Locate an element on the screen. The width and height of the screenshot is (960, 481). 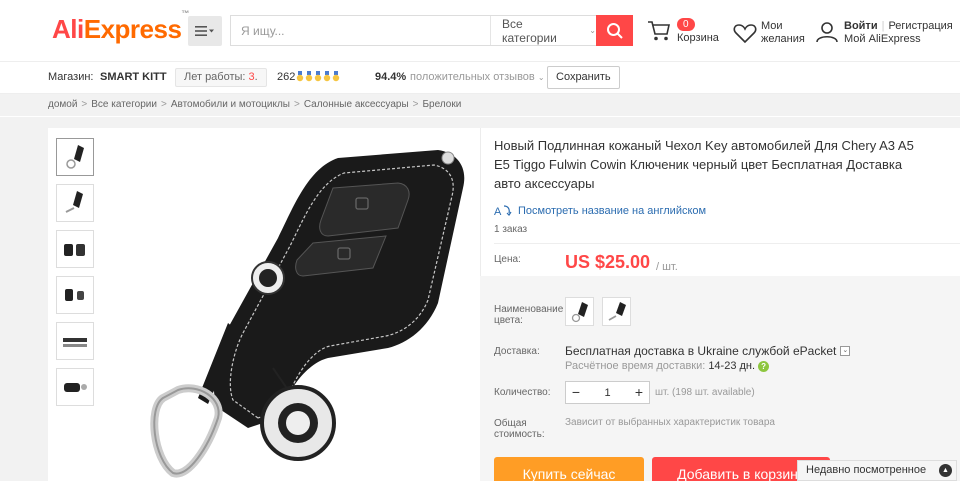
quantity-decrease-button: − is located at coordinates (576, 392).